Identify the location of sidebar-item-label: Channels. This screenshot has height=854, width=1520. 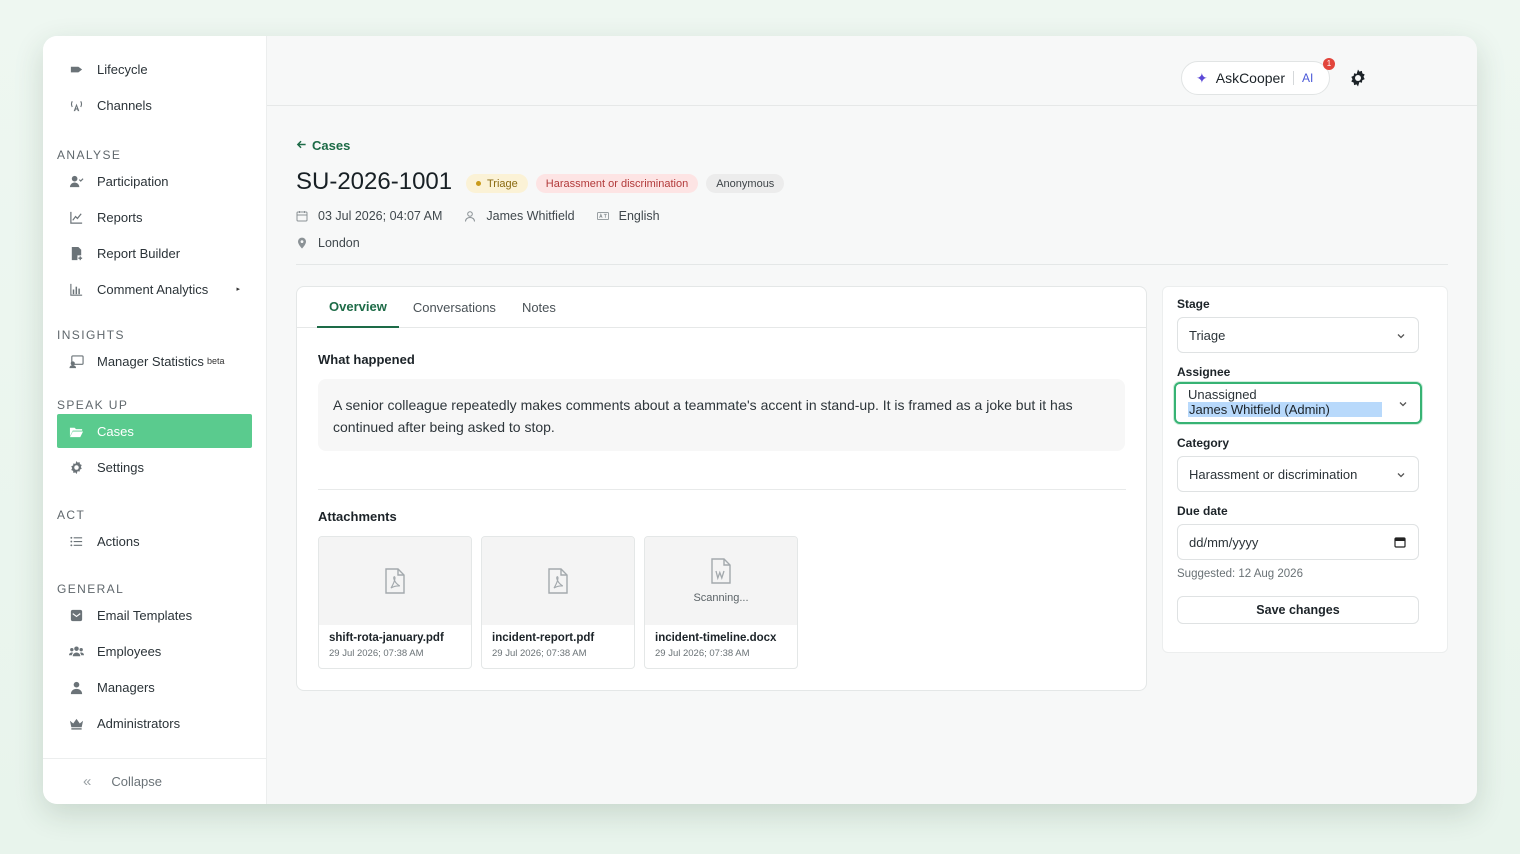
(124, 105).